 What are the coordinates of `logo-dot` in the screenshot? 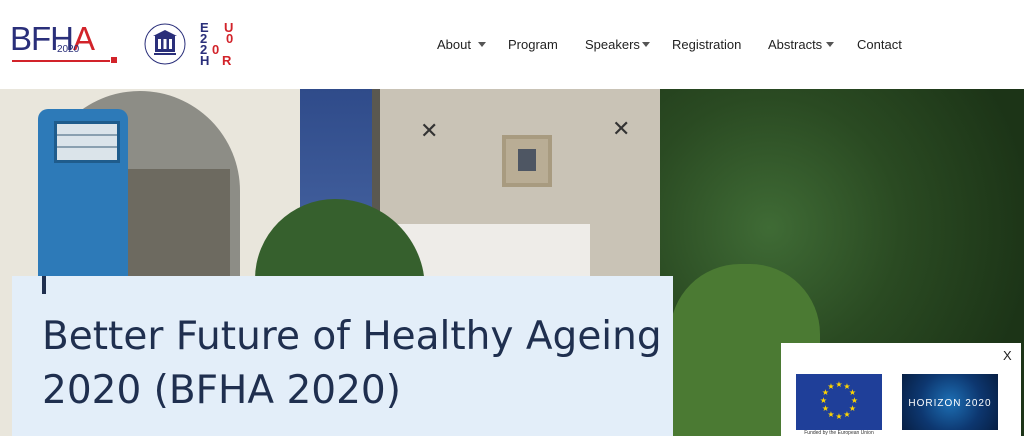 It's located at (114, 60).